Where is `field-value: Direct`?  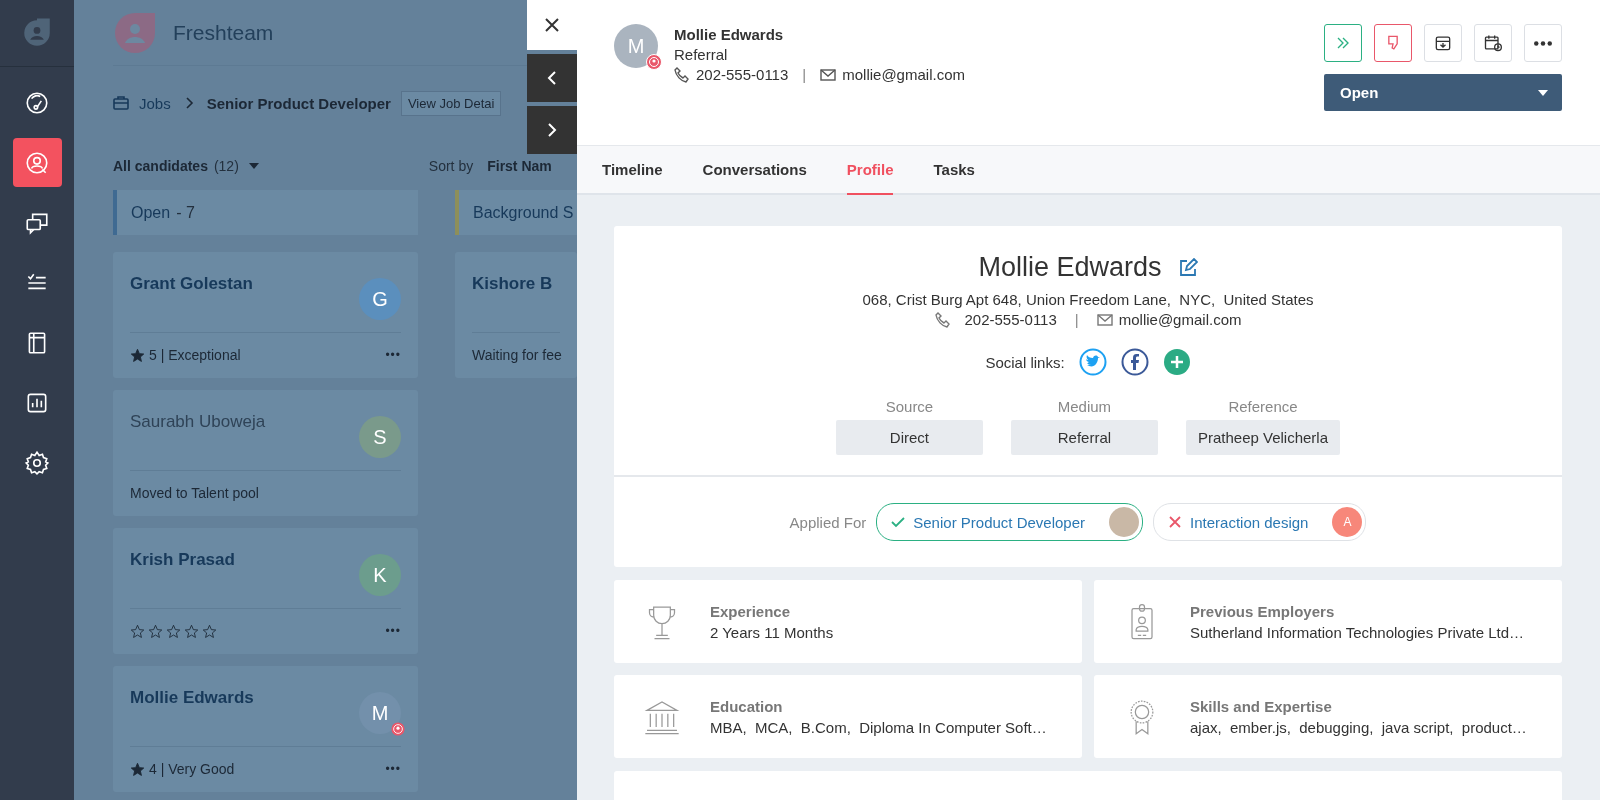 field-value: Direct is located at coordinates (909, 437).